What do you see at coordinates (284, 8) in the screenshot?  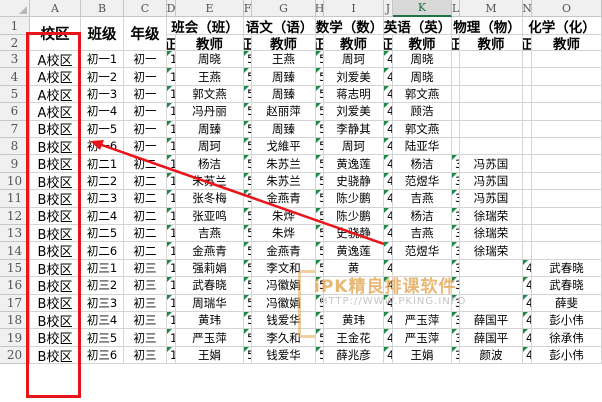 I see `column-header-g: G` at bounding box center [284, 8].